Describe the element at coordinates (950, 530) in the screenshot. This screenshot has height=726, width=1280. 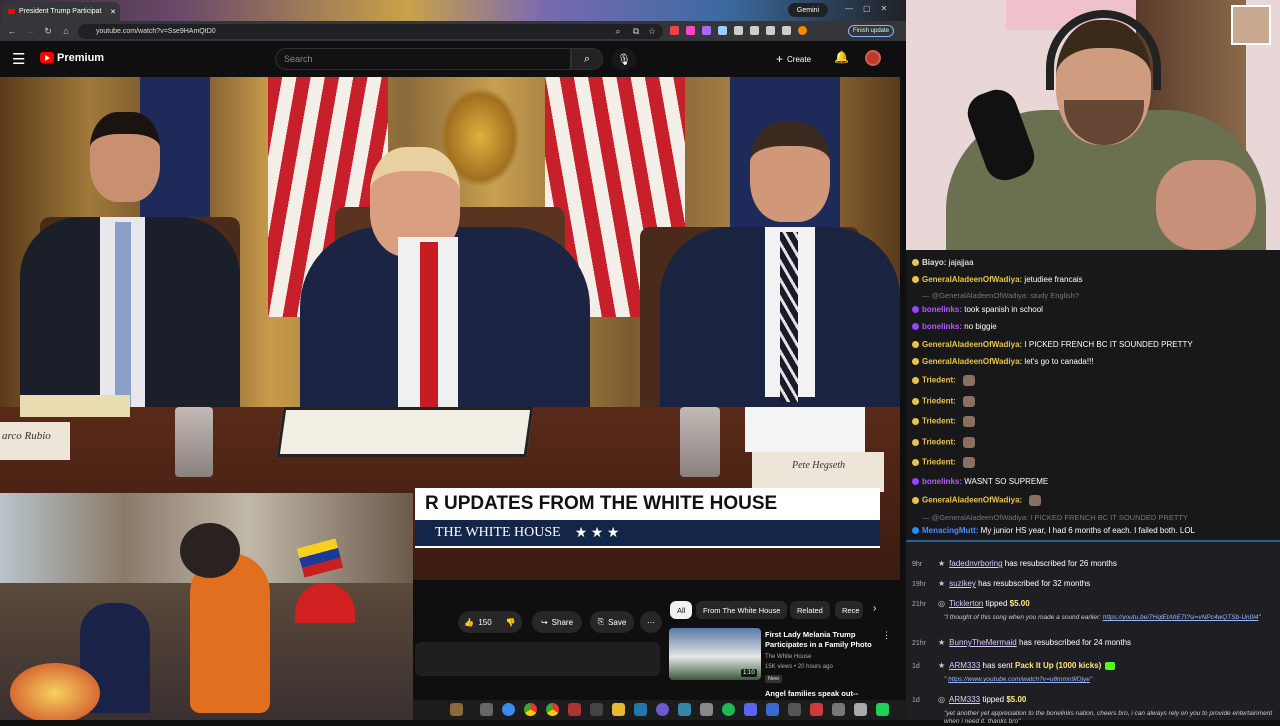
I see `chat-username: MenacingMutt:` at that location.